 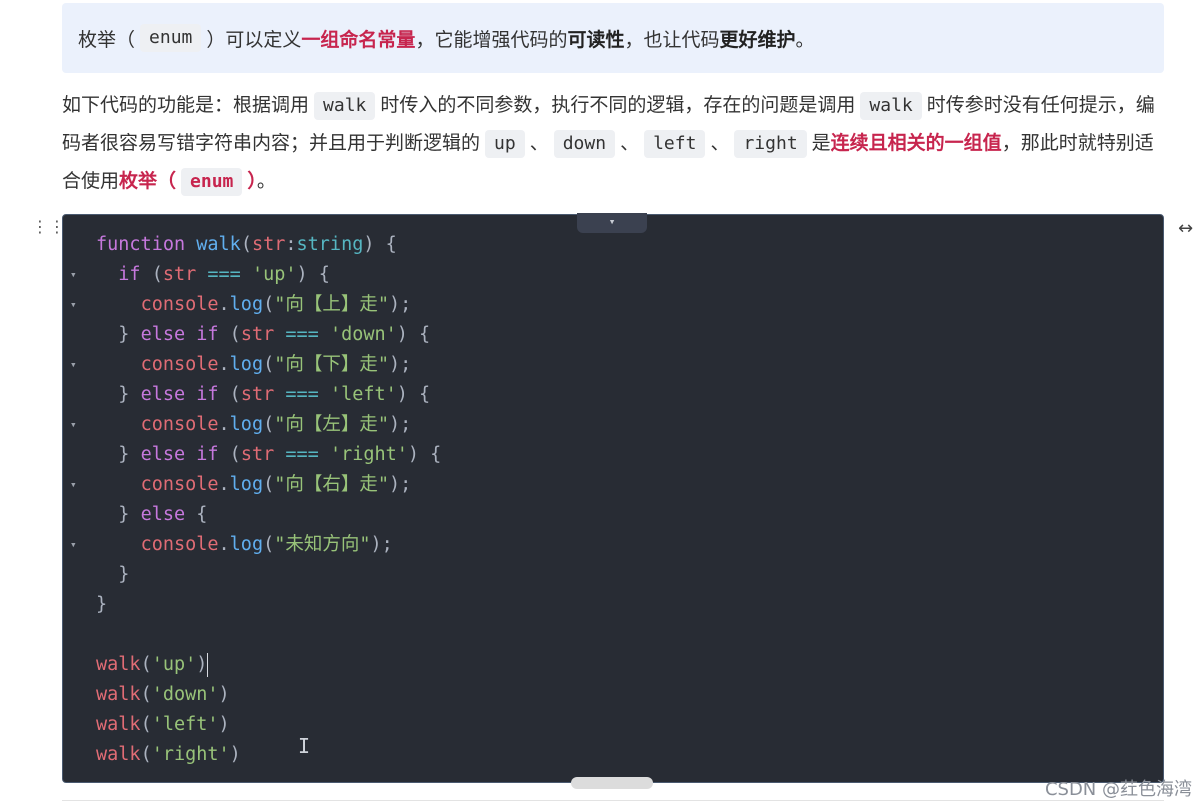 I want to click on code-line: ▾ function walk(str:string) {, so click(x=230, y=255).